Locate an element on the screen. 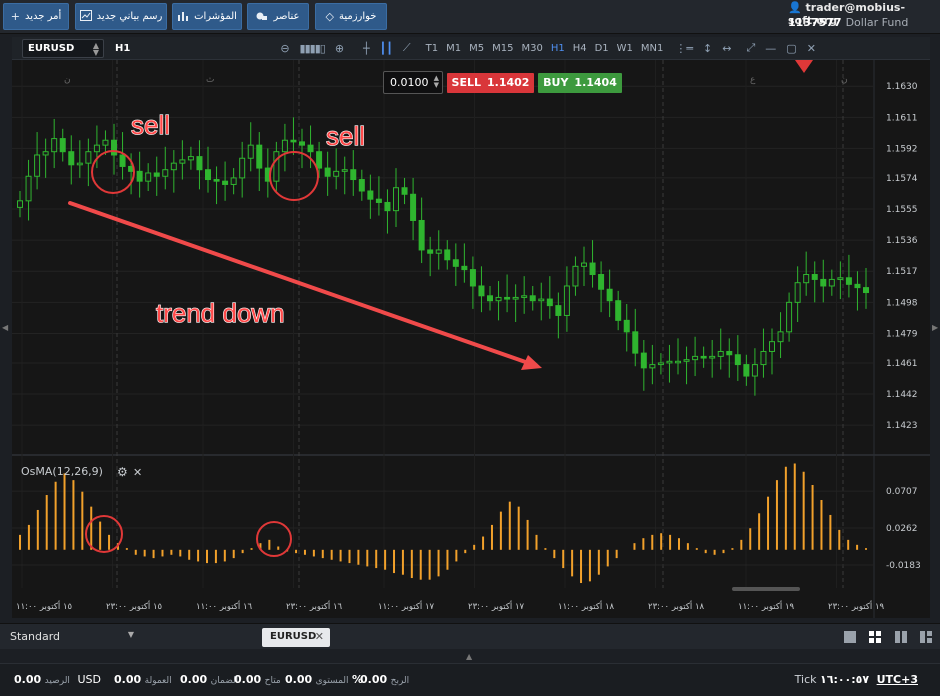  zoom-slider: ▮▮▮▮▯ is located at coordinates (313, 48).